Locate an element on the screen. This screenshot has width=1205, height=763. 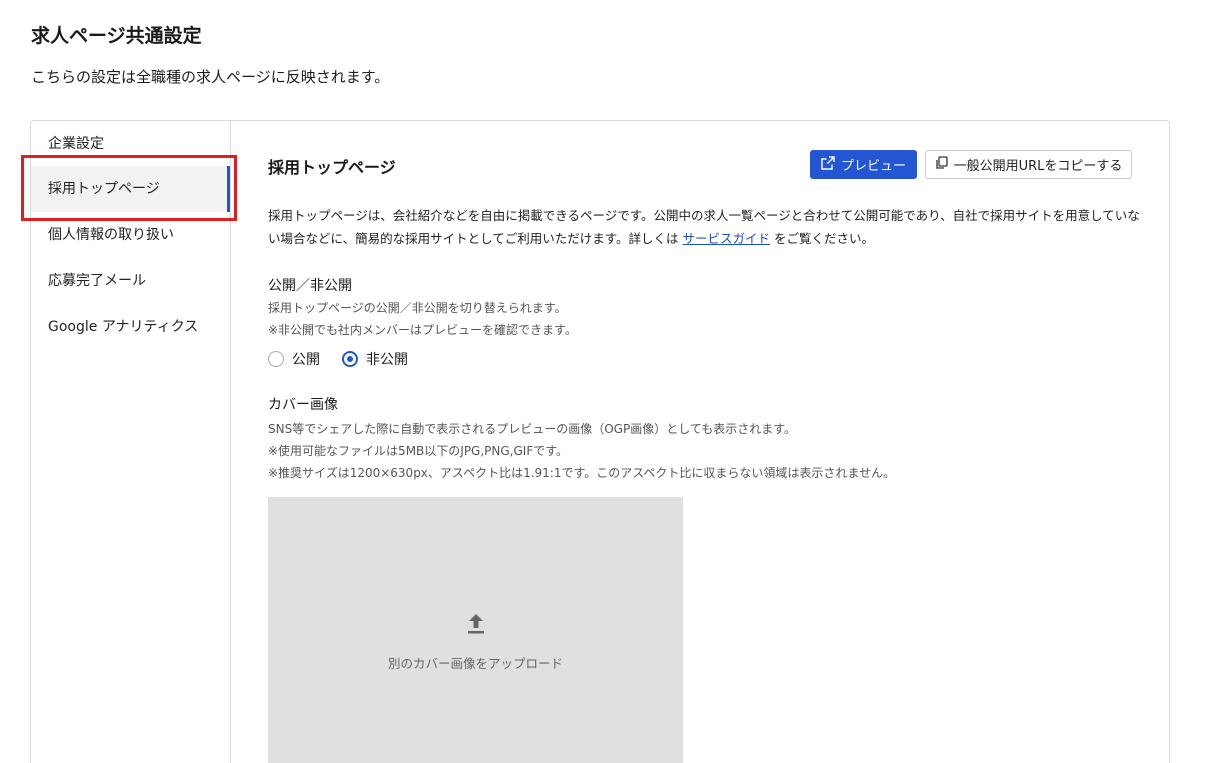
section-title: 採用トップページ is located at coordinates (332, 167).